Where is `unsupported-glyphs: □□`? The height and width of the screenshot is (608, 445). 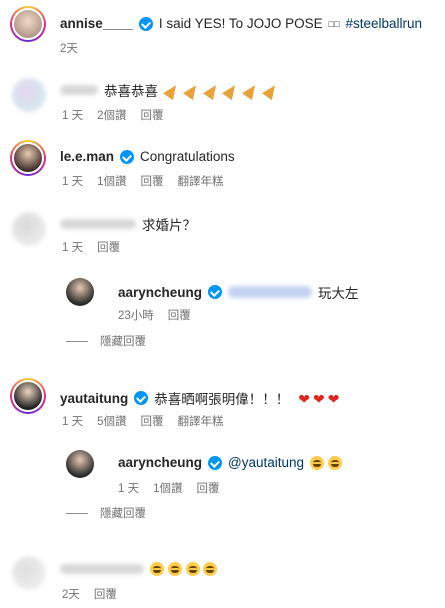
unsupported-glyphs: □□ is located at coordinates (334, 23).